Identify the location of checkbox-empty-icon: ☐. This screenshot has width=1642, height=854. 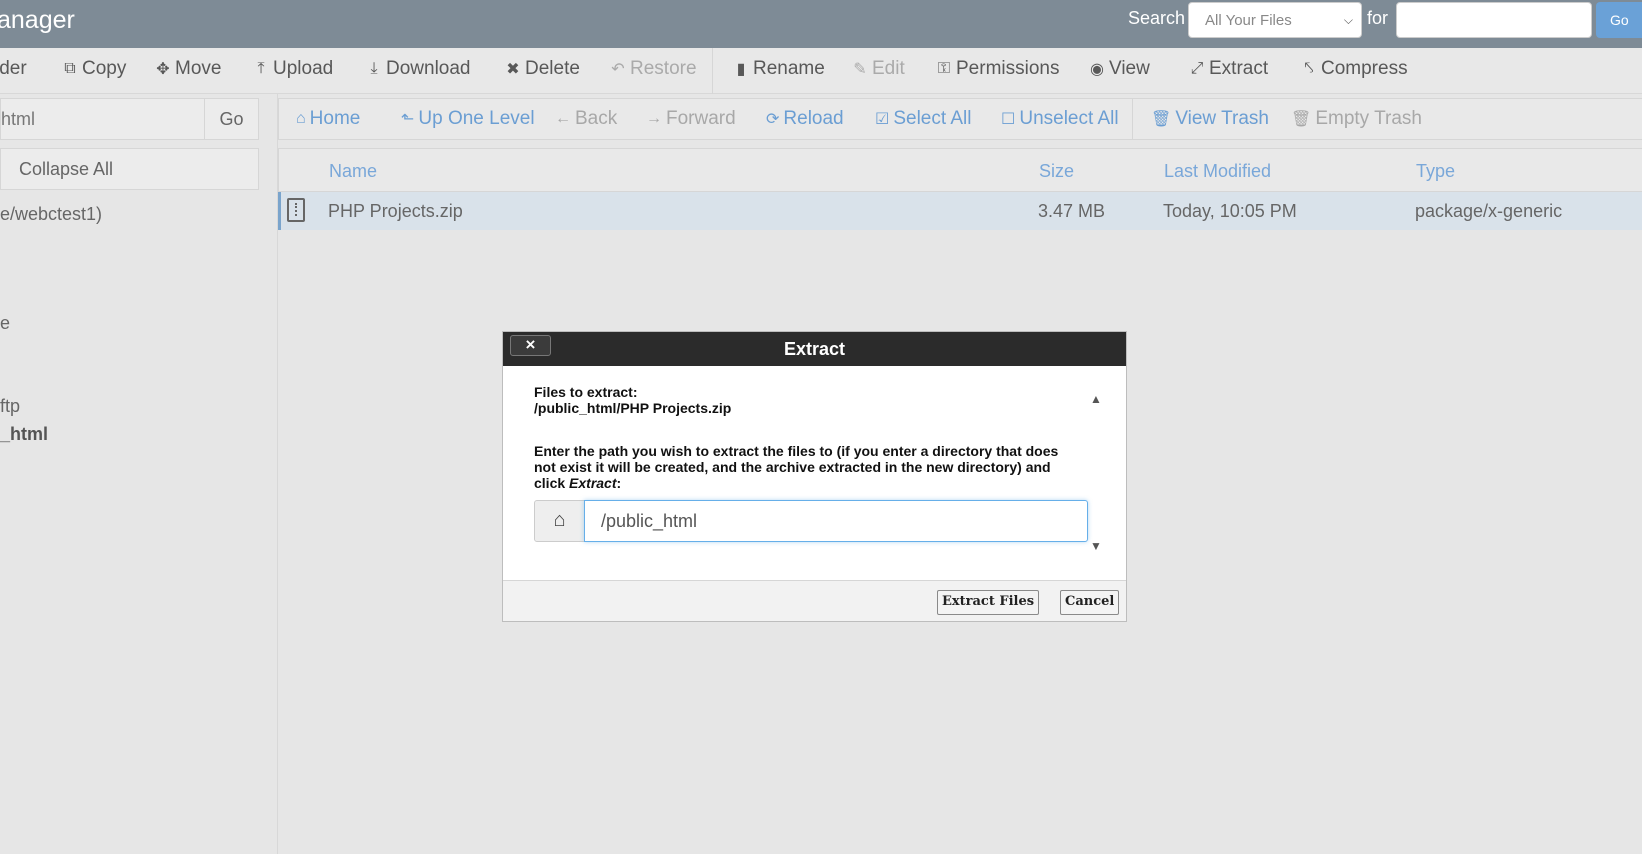
(1008, 119).